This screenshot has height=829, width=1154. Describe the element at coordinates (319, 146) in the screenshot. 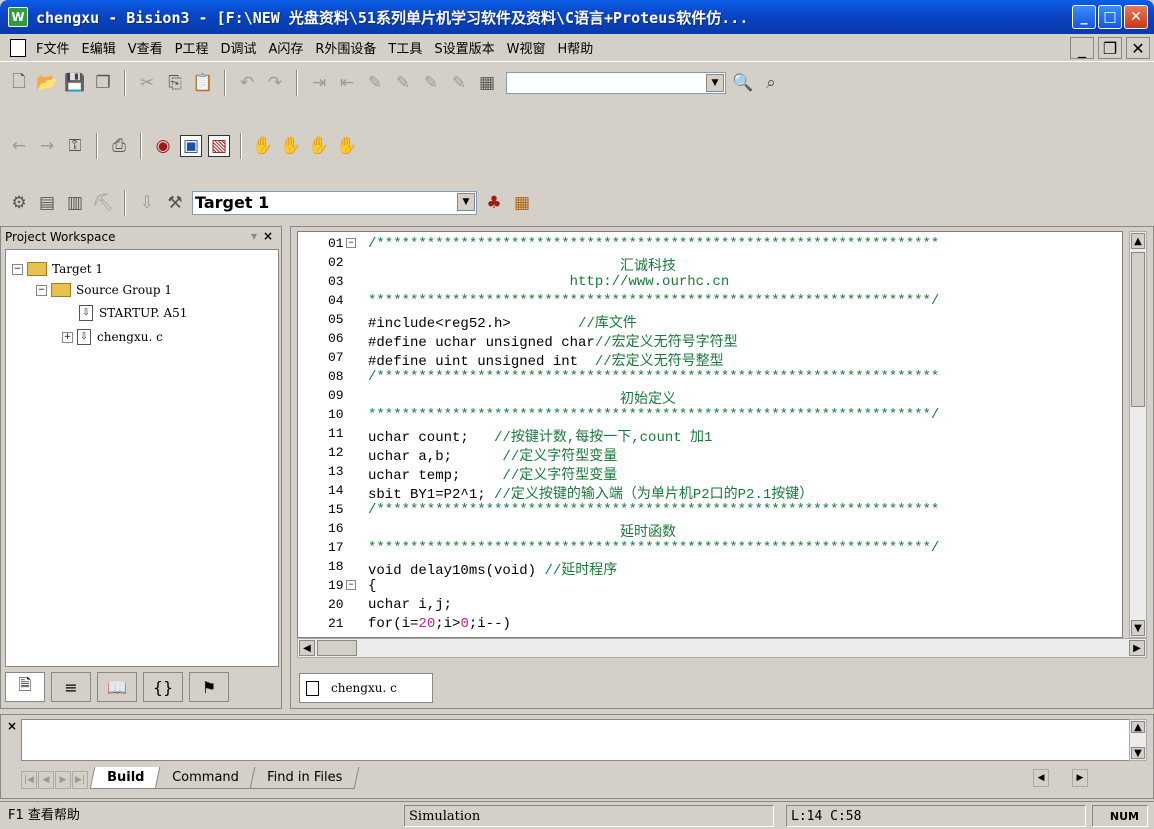

I see `disable-breakpoint-icon: ✋` at that location.